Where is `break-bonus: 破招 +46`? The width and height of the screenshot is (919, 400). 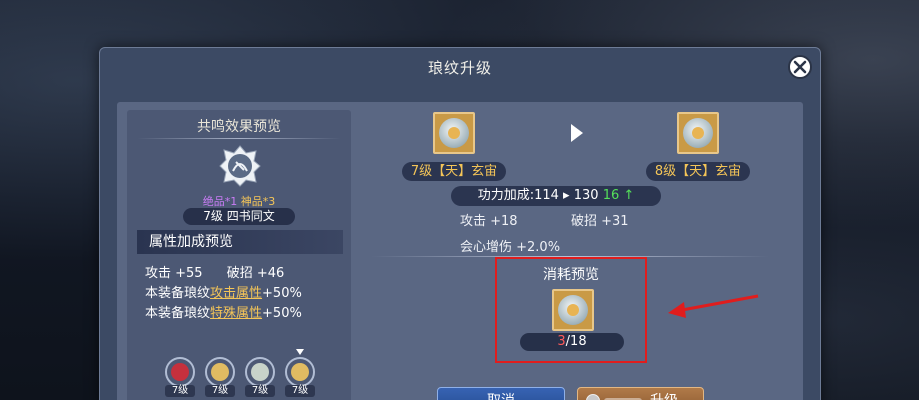 break-bonus: 破招 +46 is located at coordinates (255, 273).